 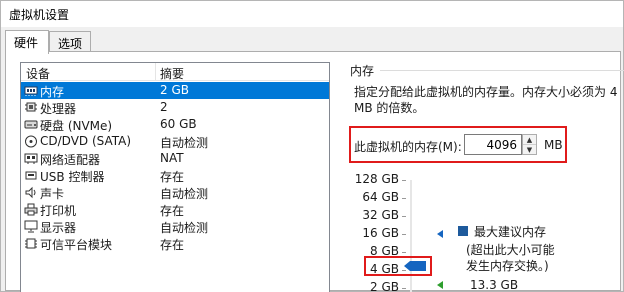 What do you see at coordinates (31, 243) in the screenshot?
I see `tpm-icon` at bounding box center [31, 243].